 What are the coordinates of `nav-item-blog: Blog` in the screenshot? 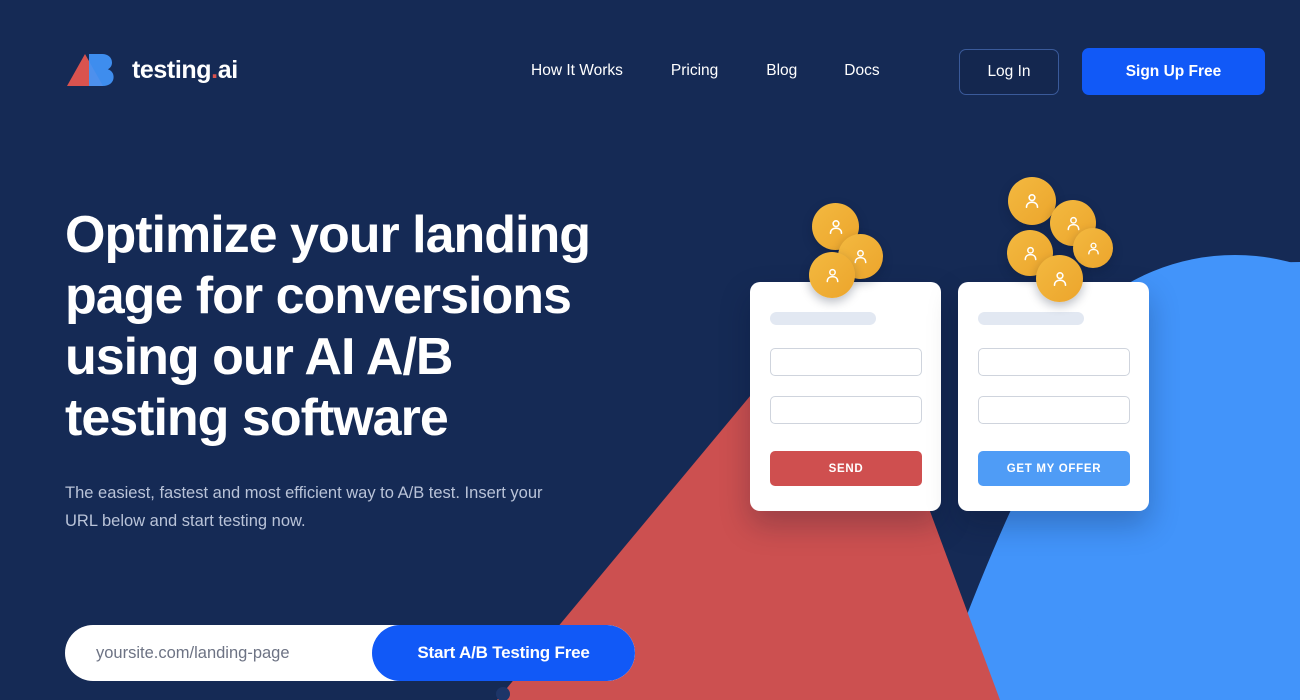 It's located at (781, 71).